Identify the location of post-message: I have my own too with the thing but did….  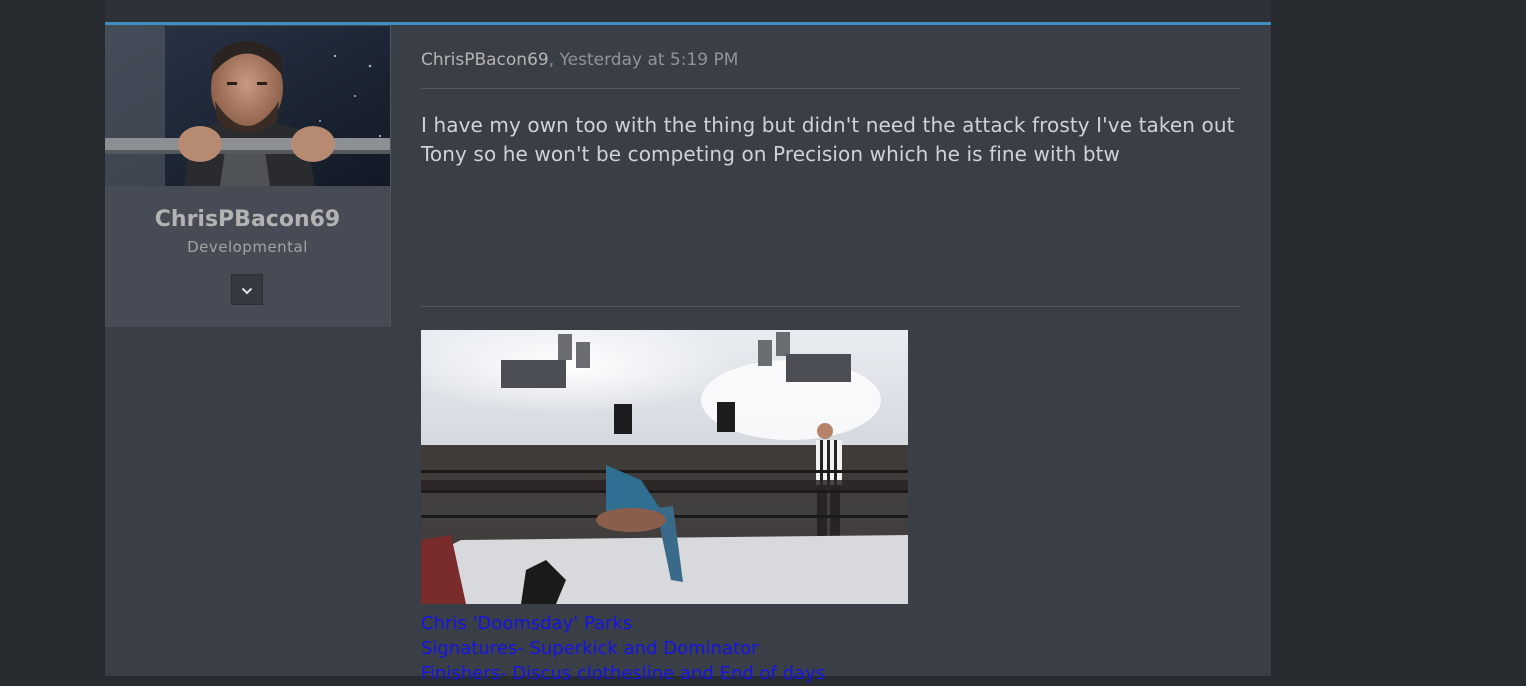
(828, 139).